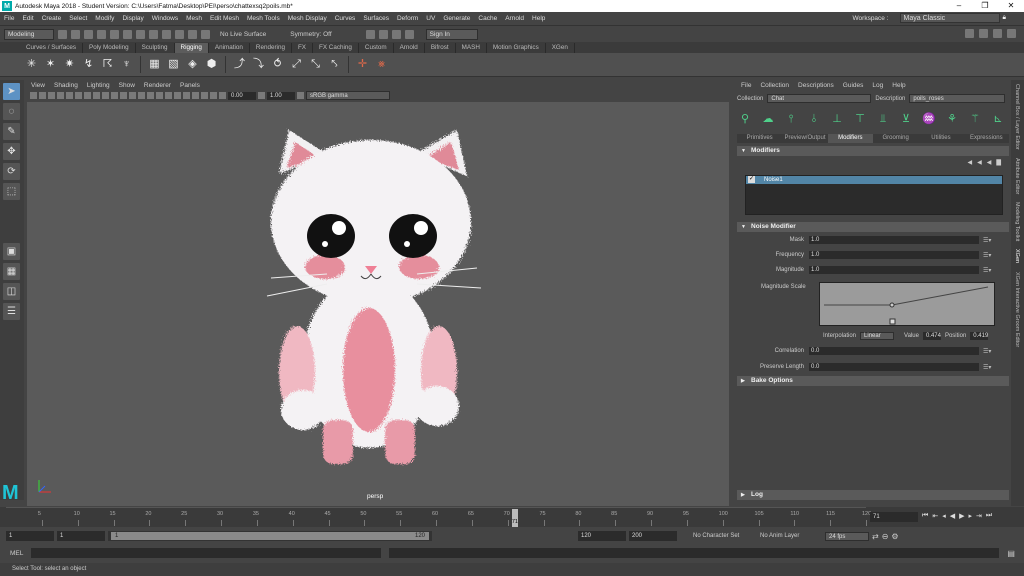 Image resolution: width=1024 pixels, height=576 pixels. I want to click on ipr-render-icon, so click(383, 34).